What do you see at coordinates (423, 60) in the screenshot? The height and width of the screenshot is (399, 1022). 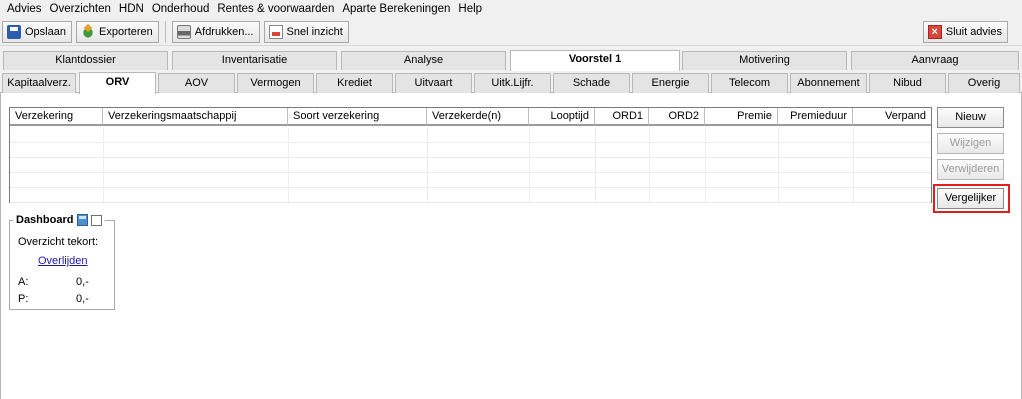 I see `tab-analyse: Analyse` at bounding box center [423, 60].